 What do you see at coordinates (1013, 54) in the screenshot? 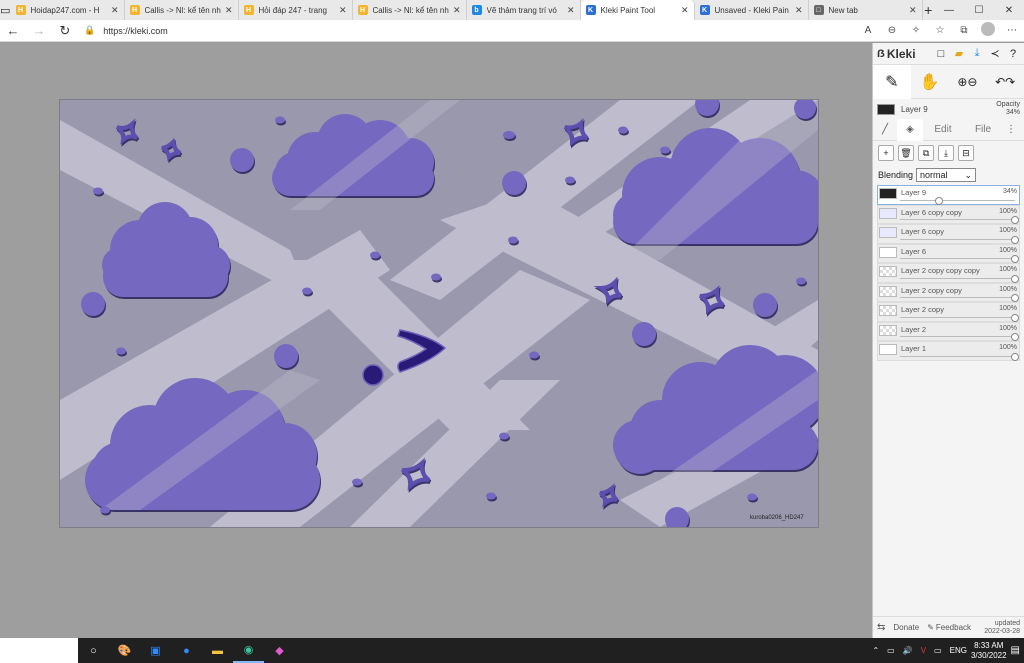
I see `help-icon: ?` at bounding box center [1013, 54].